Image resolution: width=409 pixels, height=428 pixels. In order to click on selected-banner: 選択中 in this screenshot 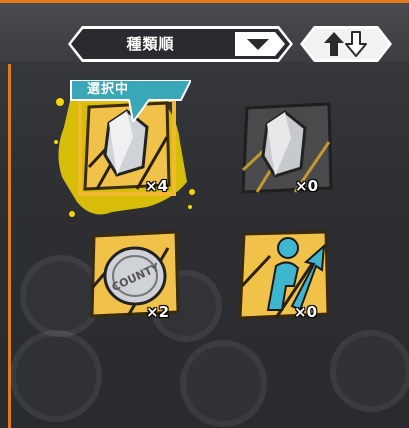, I will do `click(128, 101)`.